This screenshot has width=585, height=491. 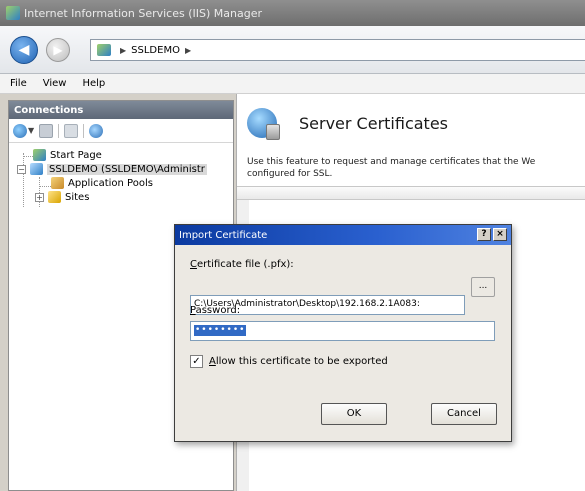 What do you see at coordinates (54, 197) in the screenshot?
I see `sites-folder-icon` at bounding box center [54, 197].